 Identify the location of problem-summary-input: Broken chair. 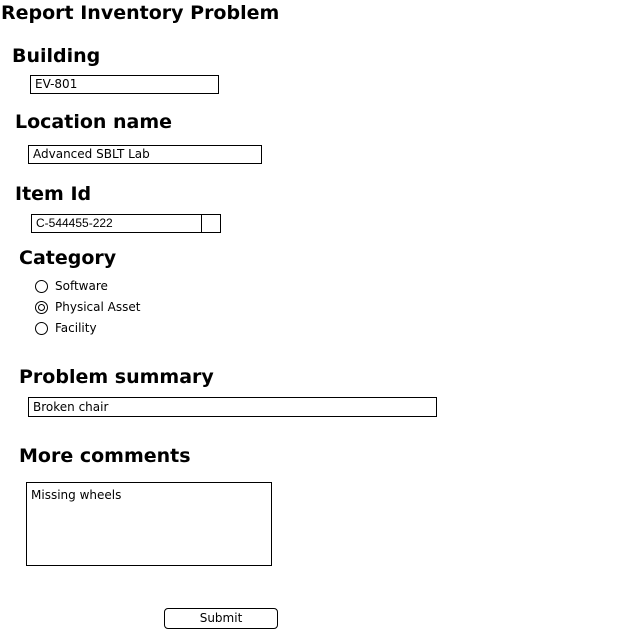
(232, 407).